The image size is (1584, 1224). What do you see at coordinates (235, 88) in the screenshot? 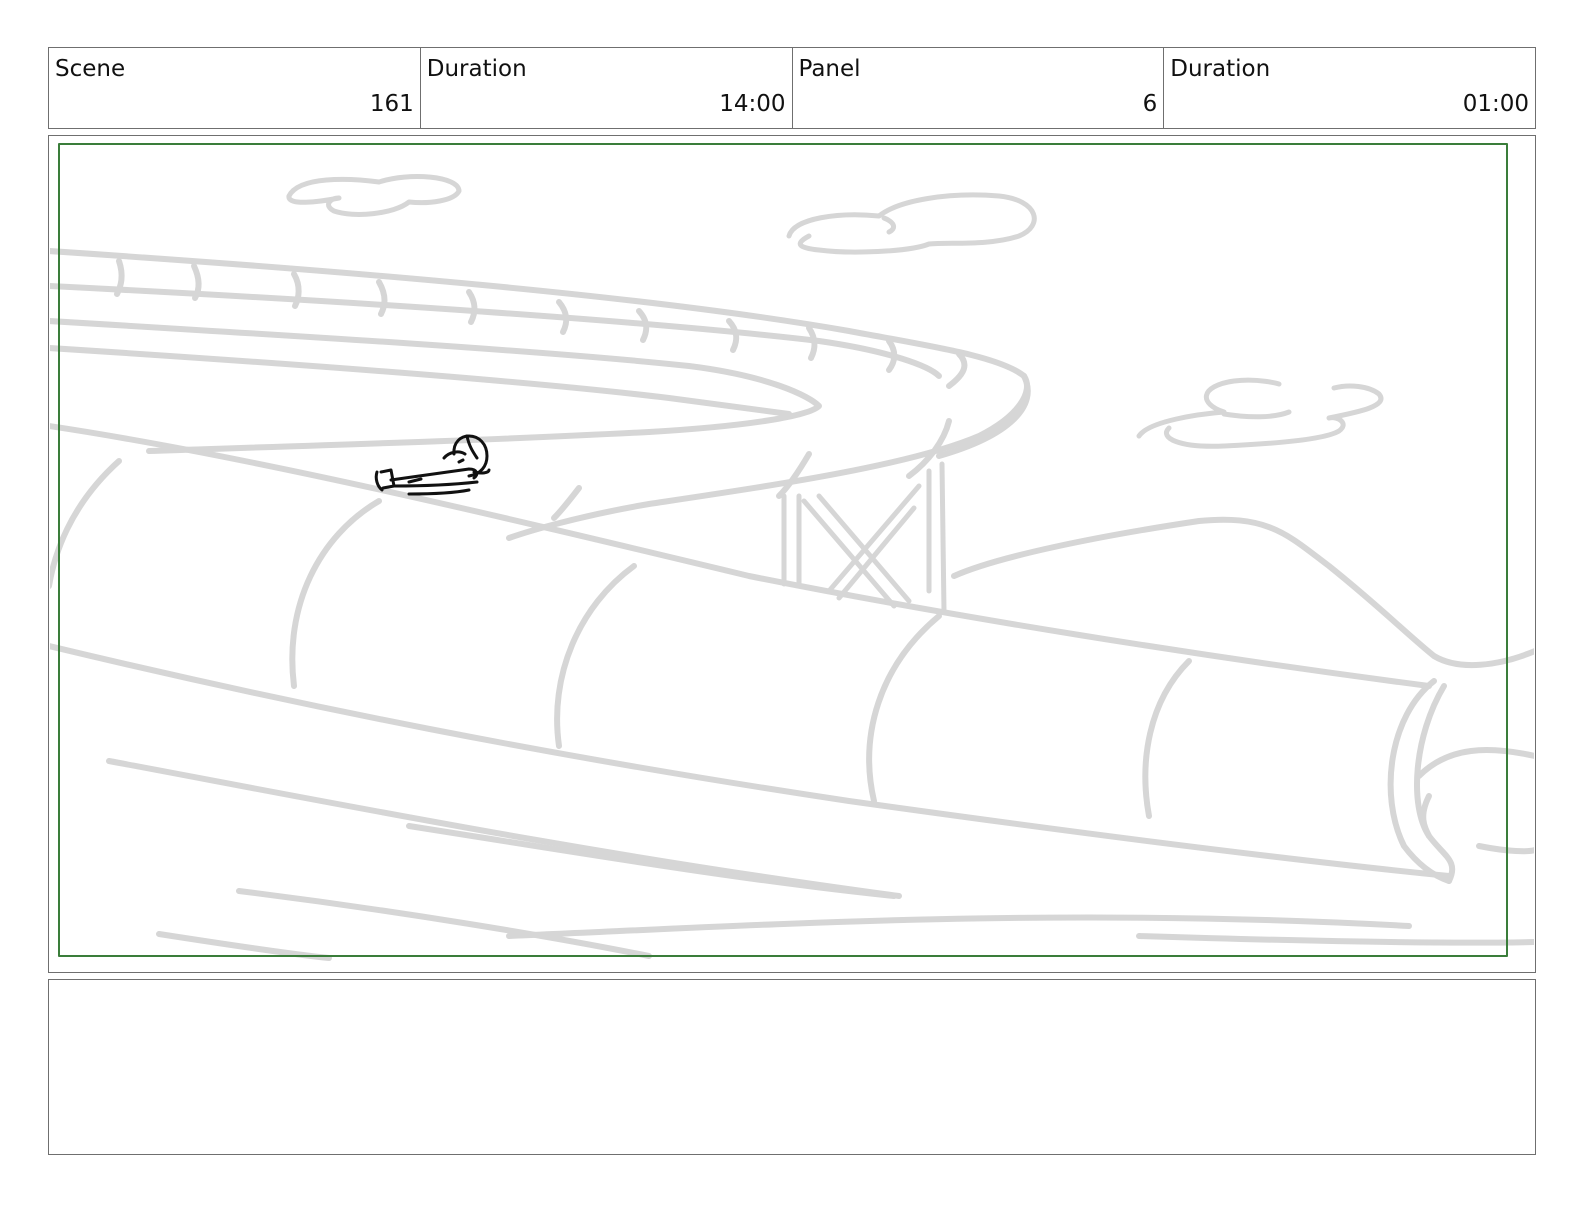
I see `scene-cell: Scene 161` at bounding box center [235, 88].